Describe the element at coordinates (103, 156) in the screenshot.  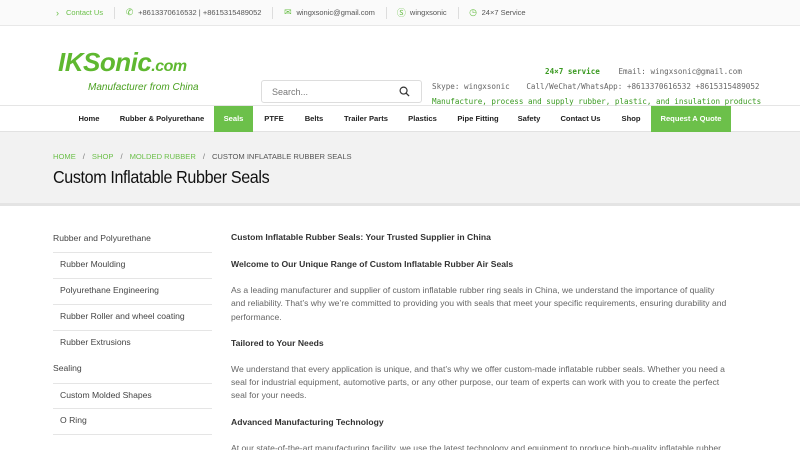
I see `breadcrumb-shop: SHOP` at that location.